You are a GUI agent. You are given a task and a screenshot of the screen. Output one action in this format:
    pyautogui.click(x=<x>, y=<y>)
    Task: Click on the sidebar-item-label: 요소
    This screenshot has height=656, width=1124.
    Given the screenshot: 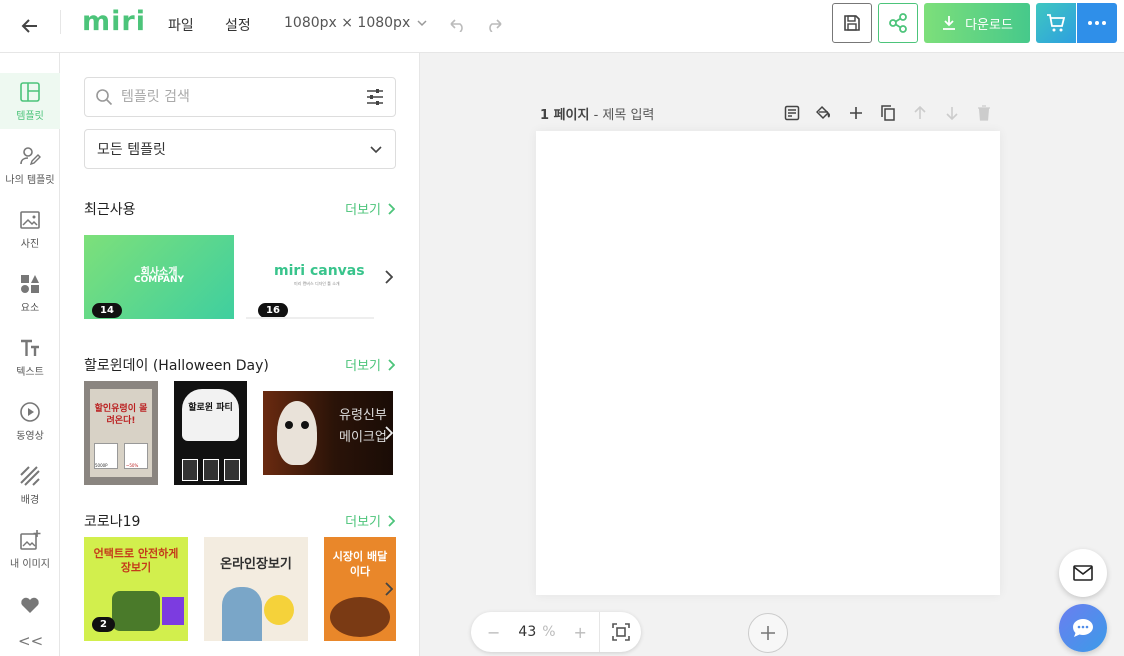 What is the action you would take?
    pyautogui.click(x=30, y=308)
    